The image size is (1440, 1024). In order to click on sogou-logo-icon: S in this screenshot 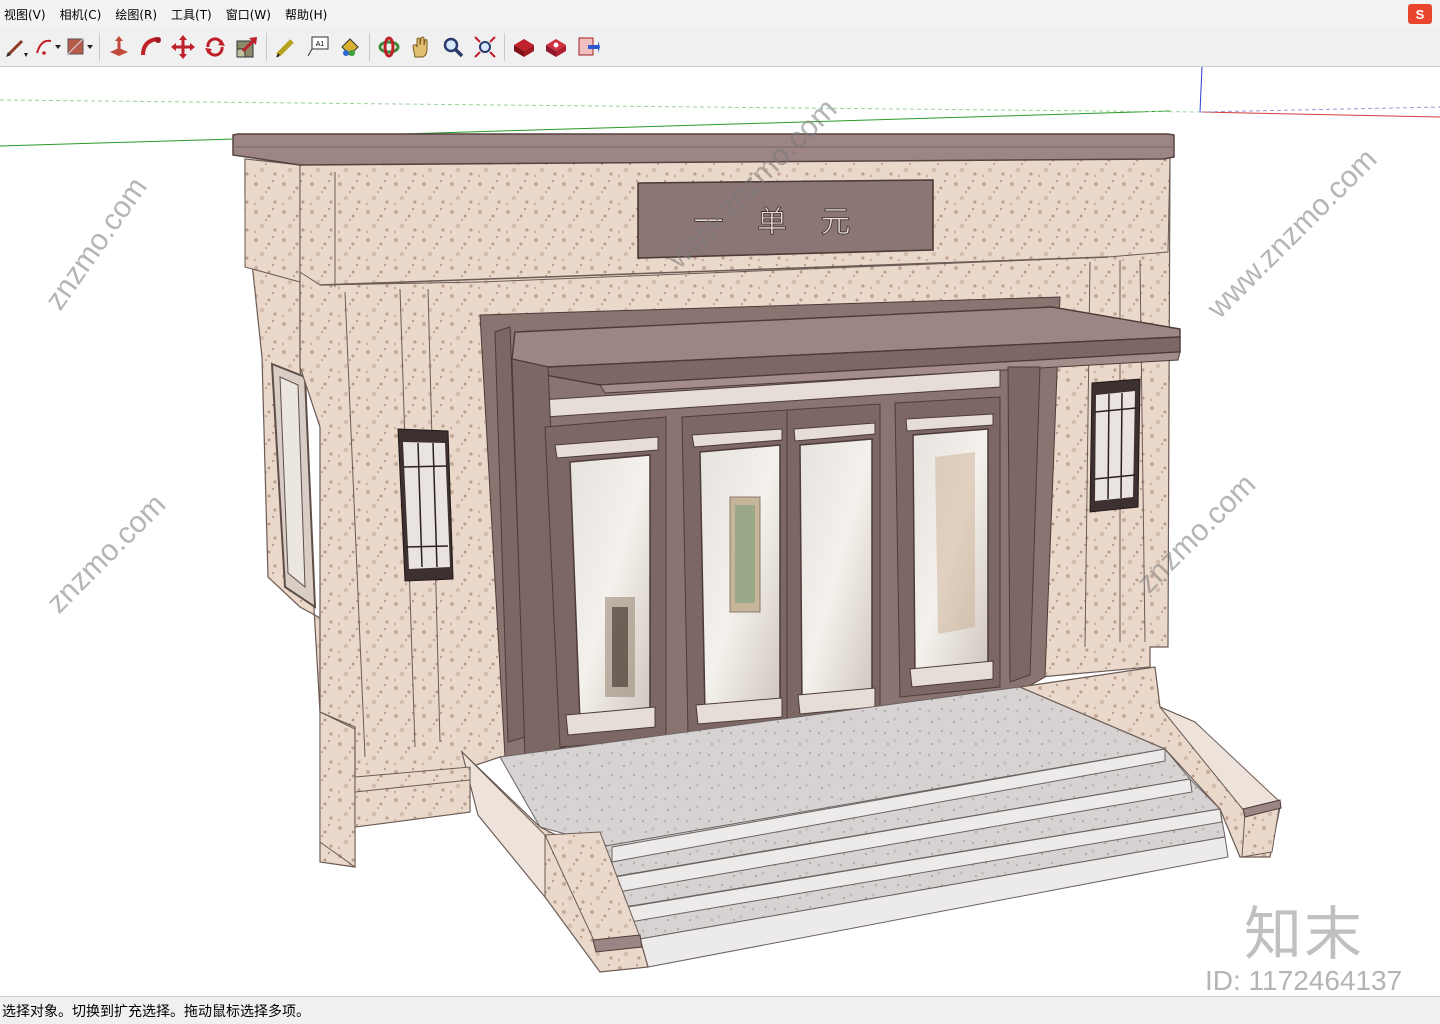, I will do `click(1420, 15)`.